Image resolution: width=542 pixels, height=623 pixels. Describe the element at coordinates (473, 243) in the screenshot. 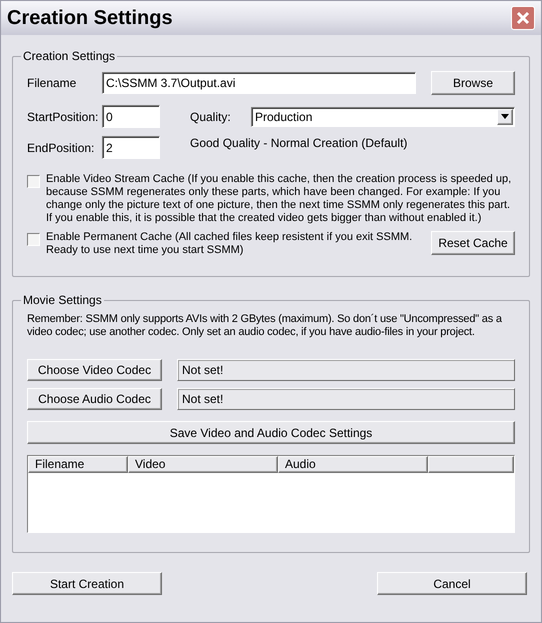

I see `reset-cache-button: Reset Cache` at that location.